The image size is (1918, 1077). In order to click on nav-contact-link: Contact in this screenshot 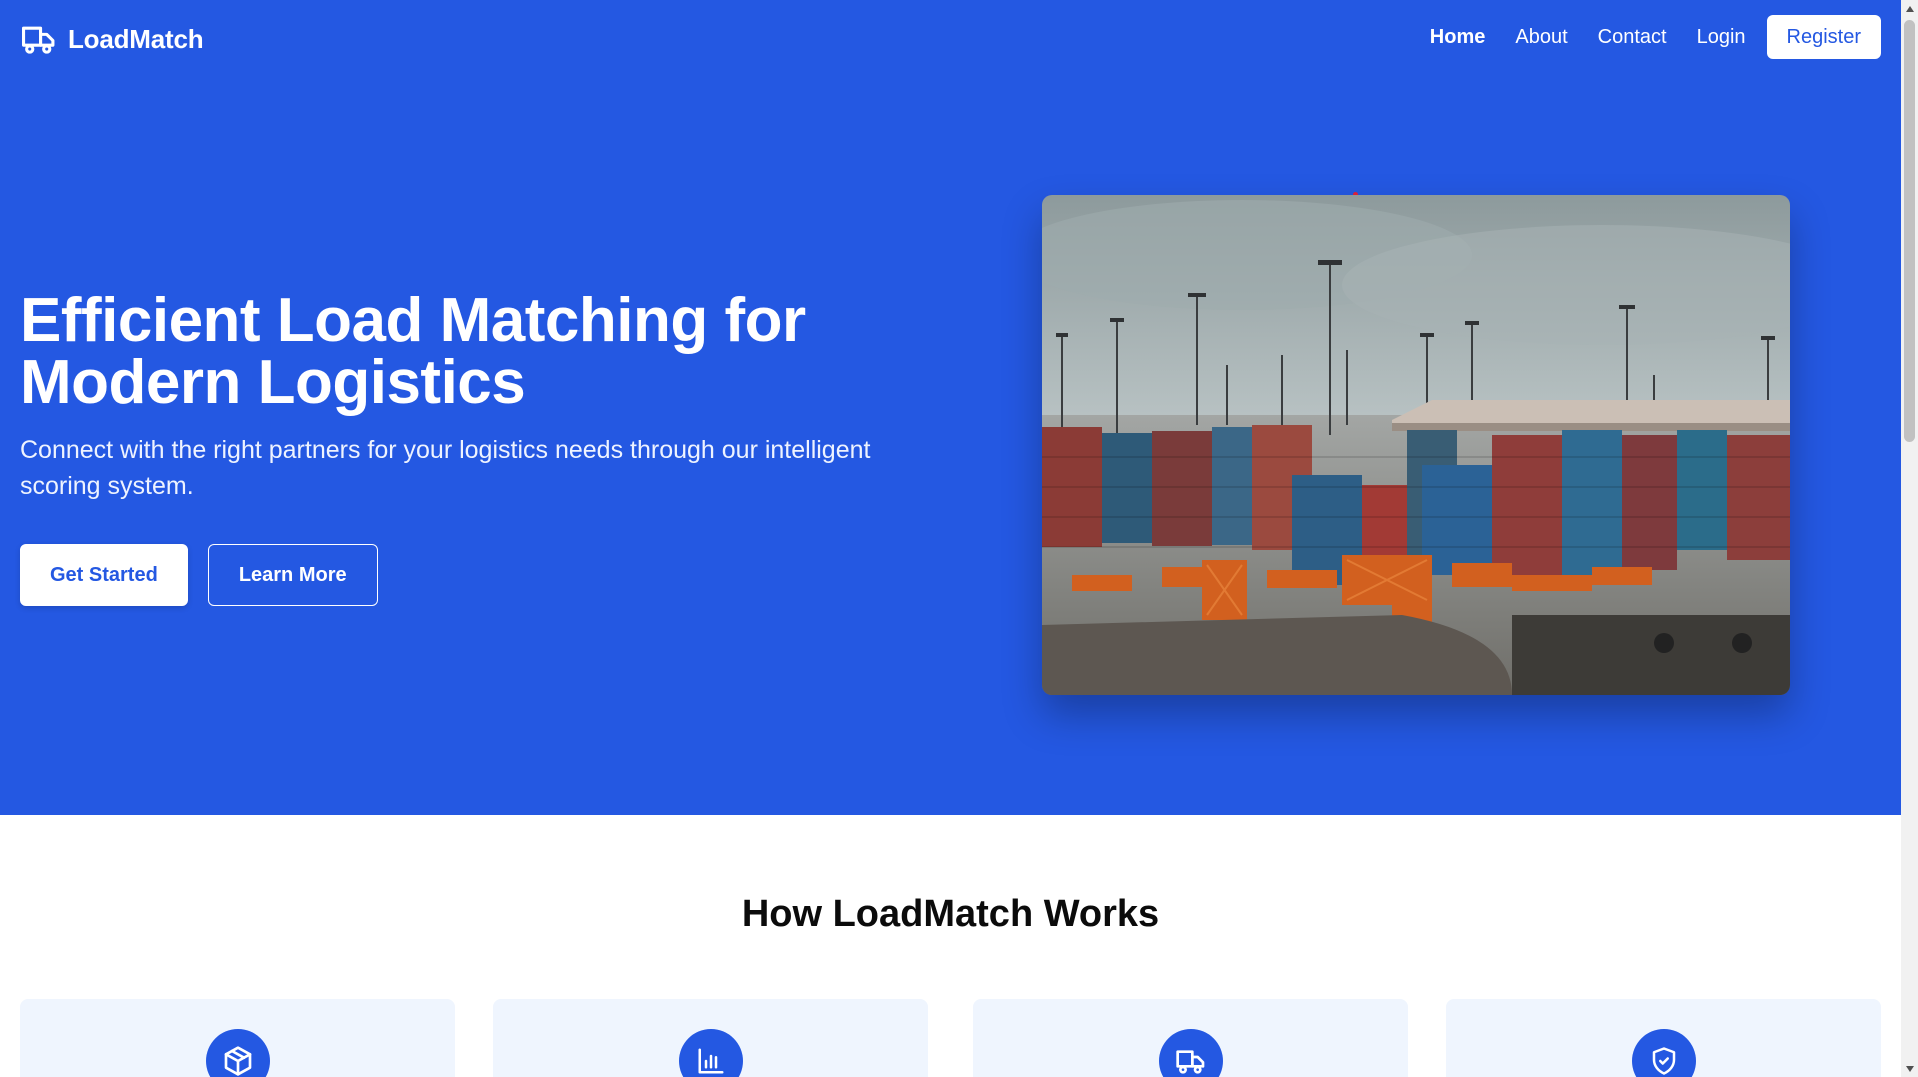, I will do `click(1632, 37)`.